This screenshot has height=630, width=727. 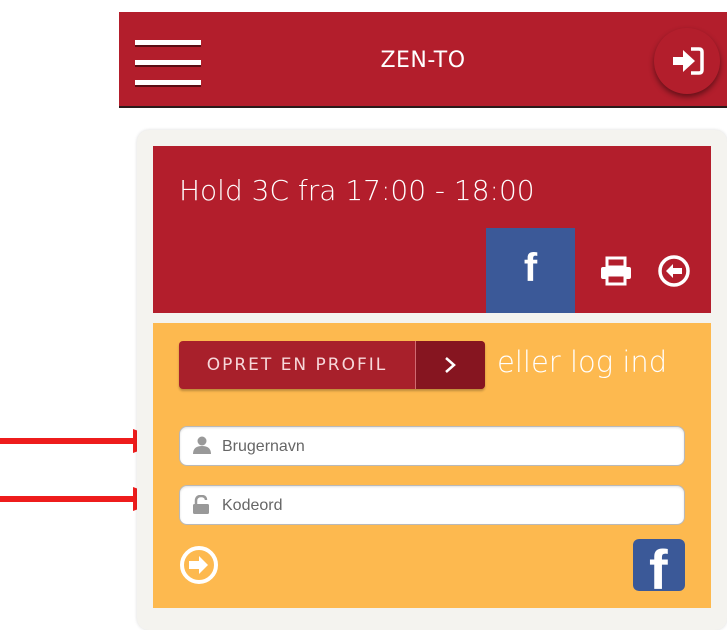 I want to click on password-field, so click(x=432, y=505).